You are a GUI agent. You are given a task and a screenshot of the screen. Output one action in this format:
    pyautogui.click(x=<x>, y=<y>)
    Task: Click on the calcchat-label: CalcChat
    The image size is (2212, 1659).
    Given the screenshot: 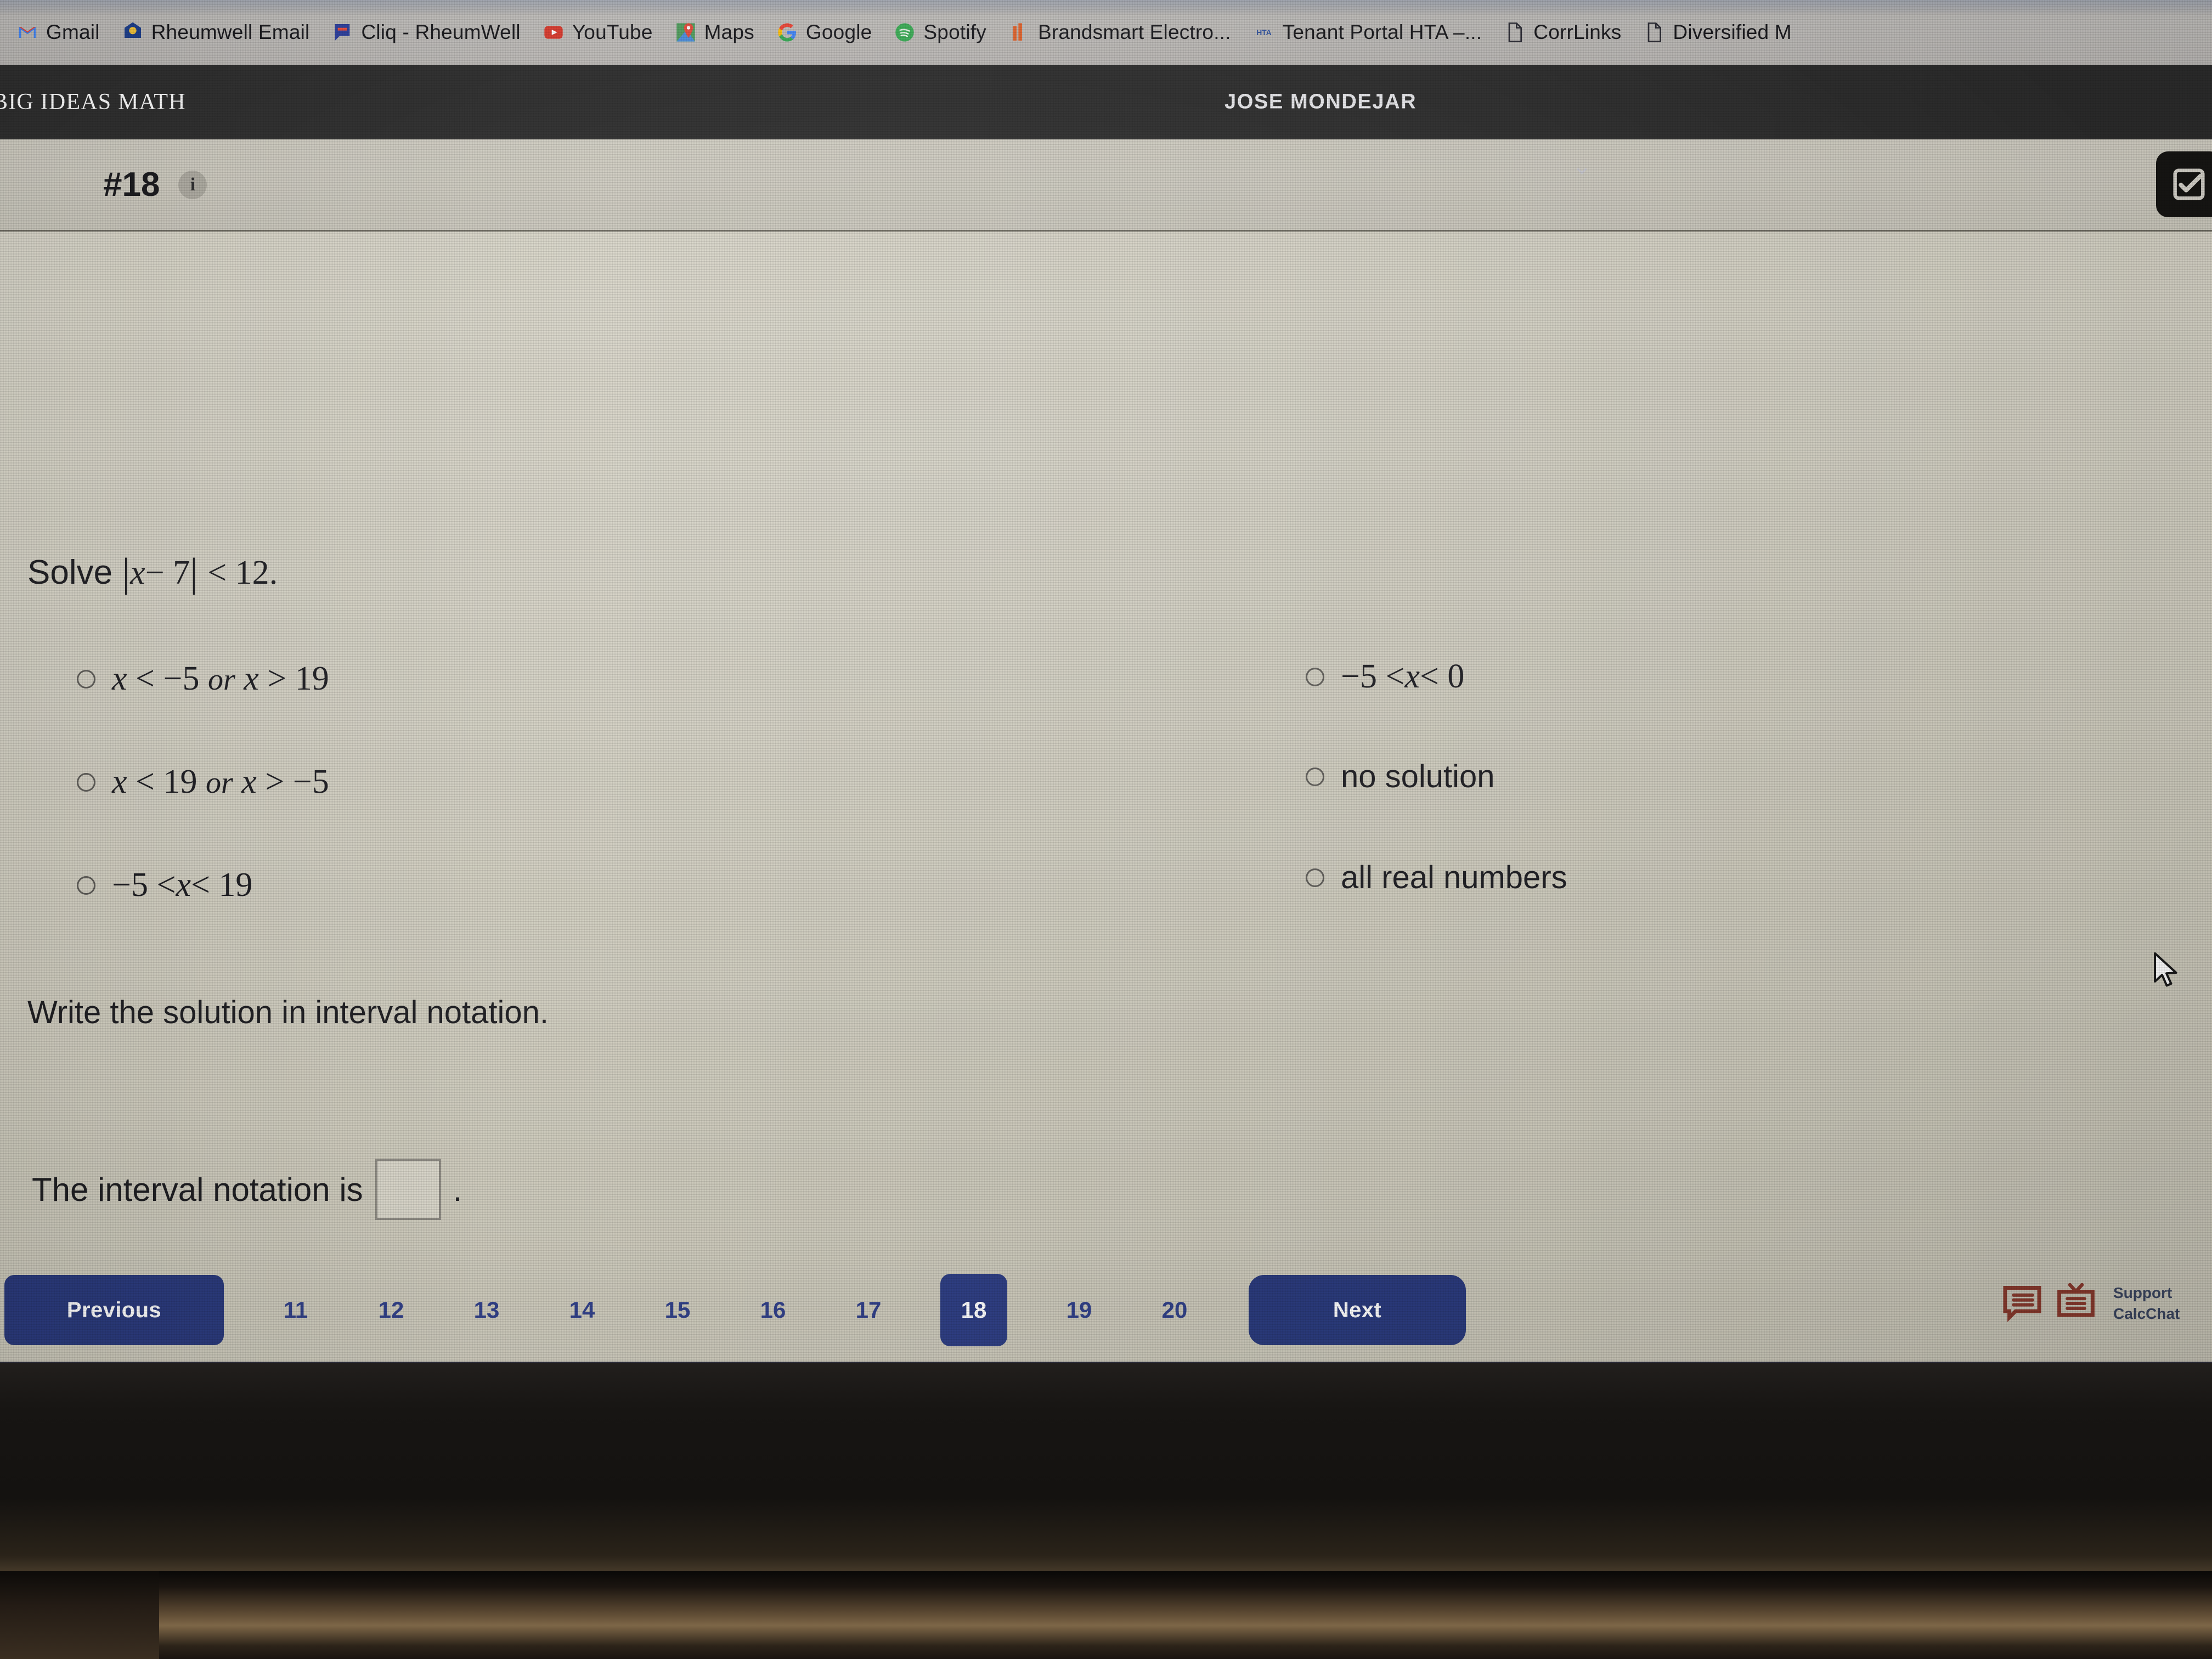 What is the action you would take?
    pyautogui.click(x=2146, y=1314)
    